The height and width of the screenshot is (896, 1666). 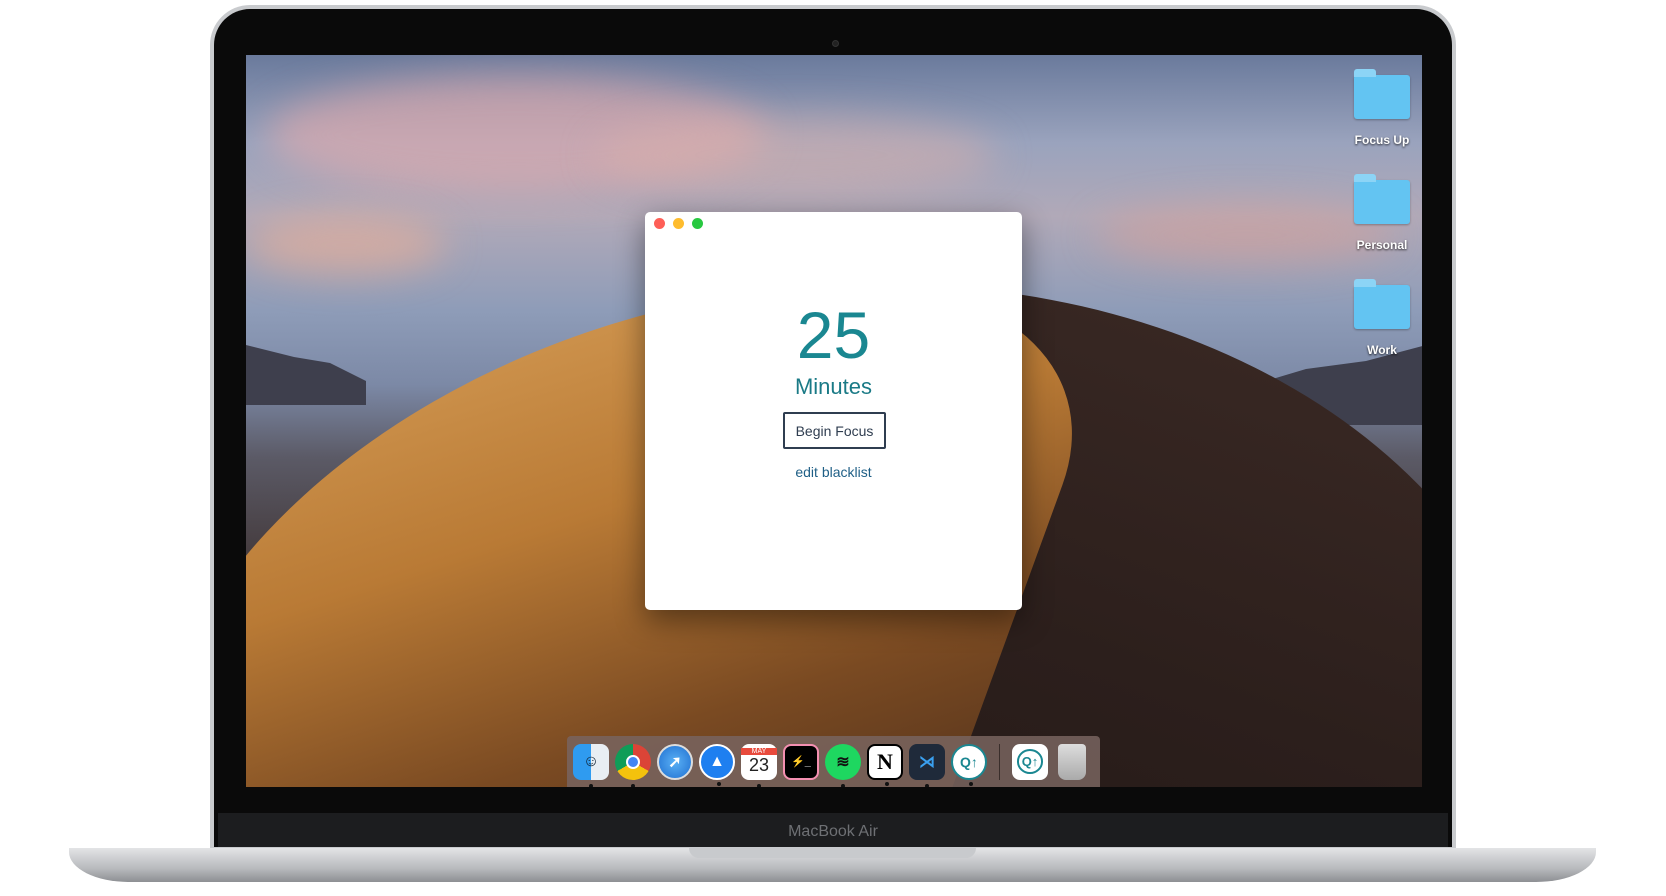 I want to click on dock-downloads-stack: Q↑, so click(x=1030, y=761).